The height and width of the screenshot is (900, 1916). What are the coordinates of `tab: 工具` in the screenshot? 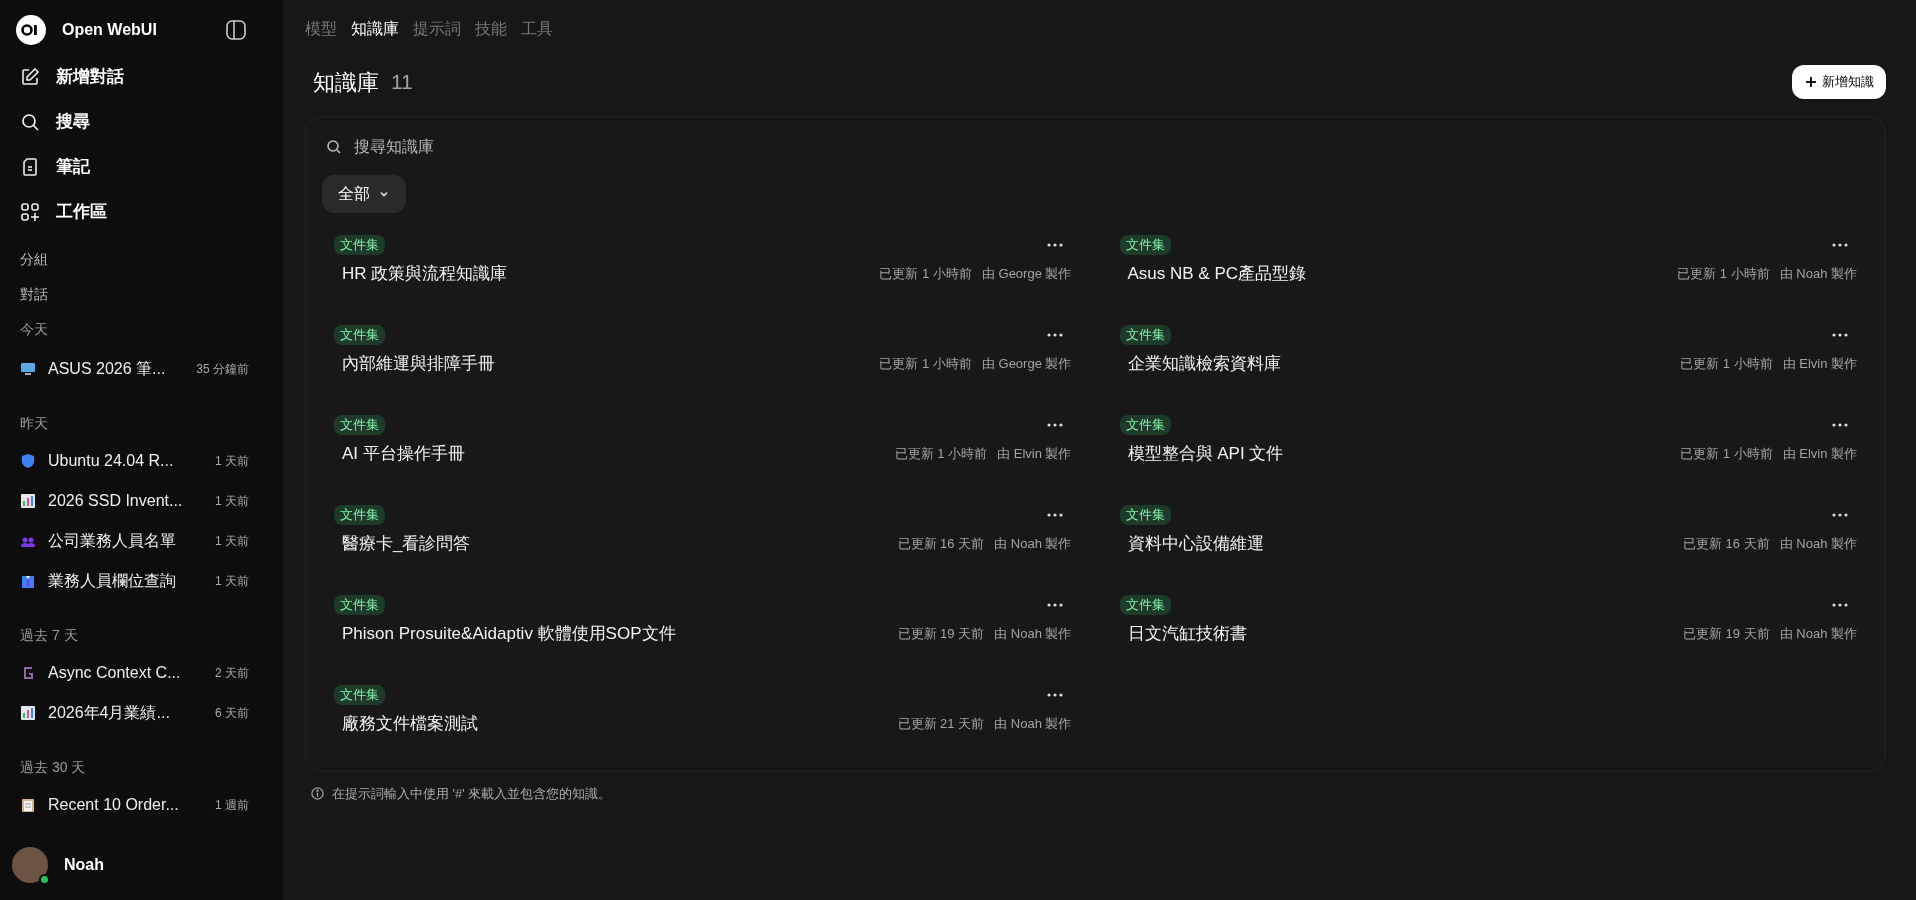 It's located at (537, 29).